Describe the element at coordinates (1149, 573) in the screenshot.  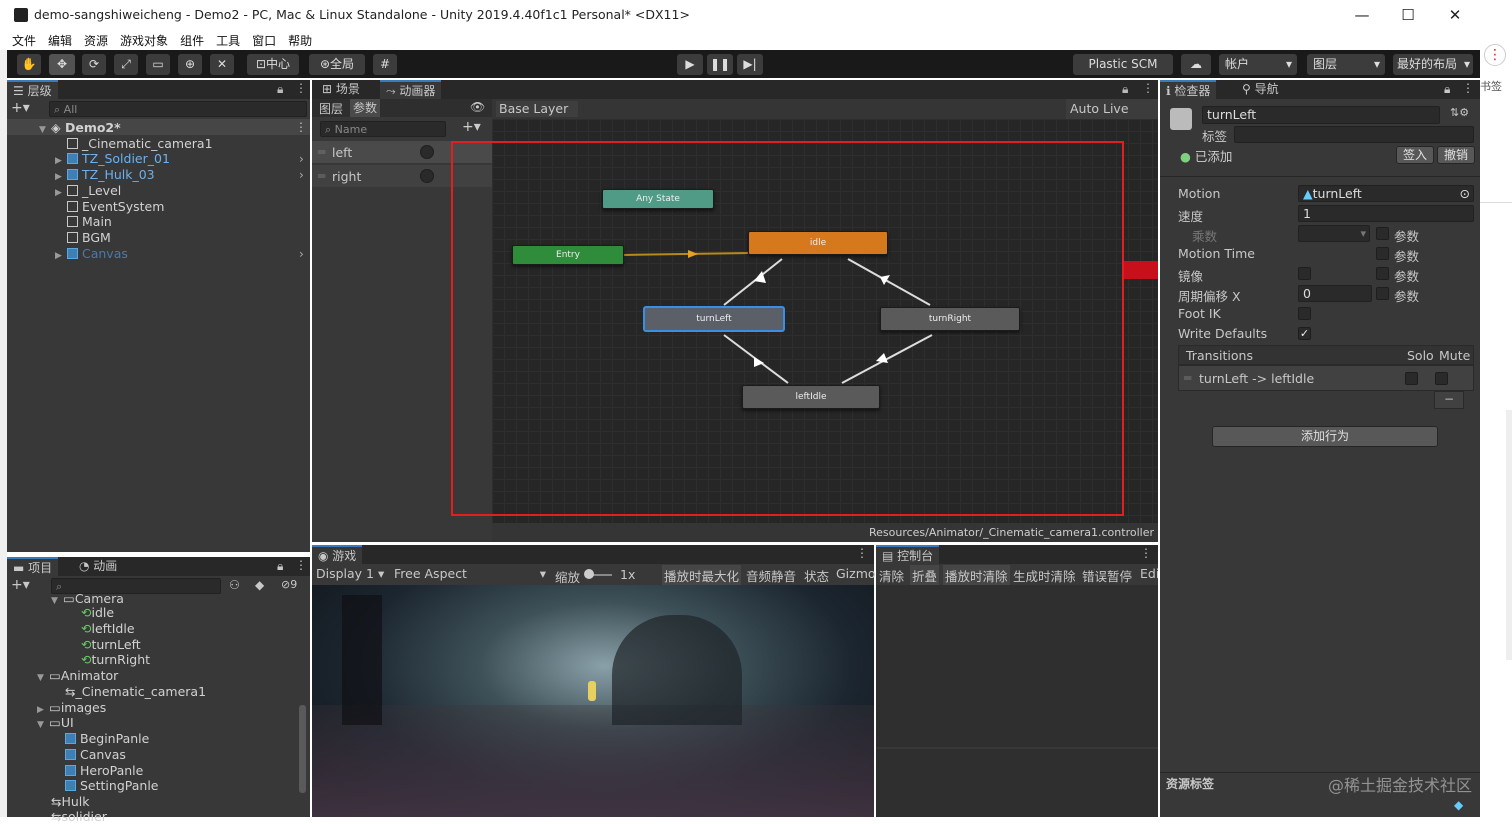
I see `editor-dropdown: Edi` at that location.